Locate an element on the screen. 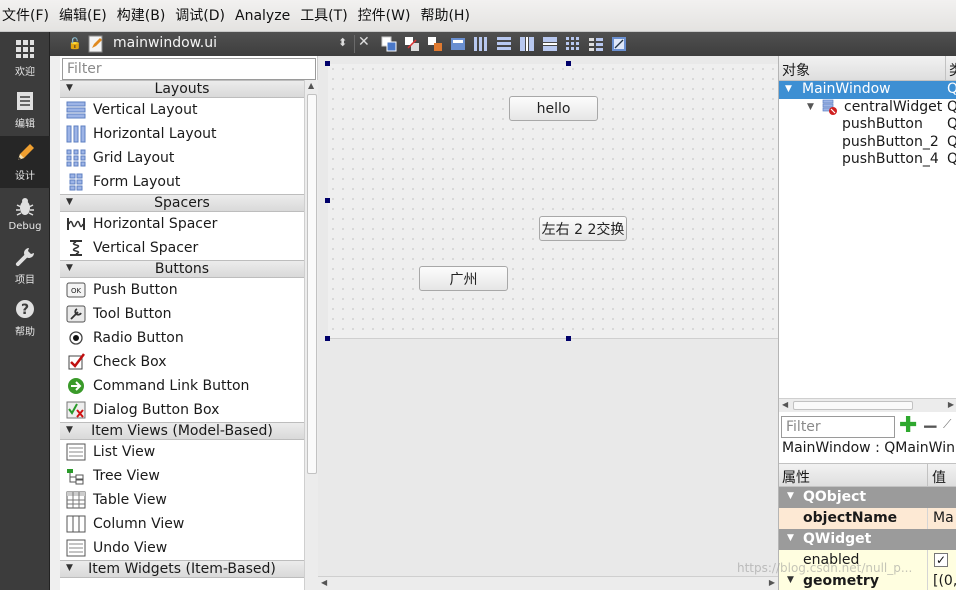  menu-tools: 工具(T) is located at coordinates (326, 16).